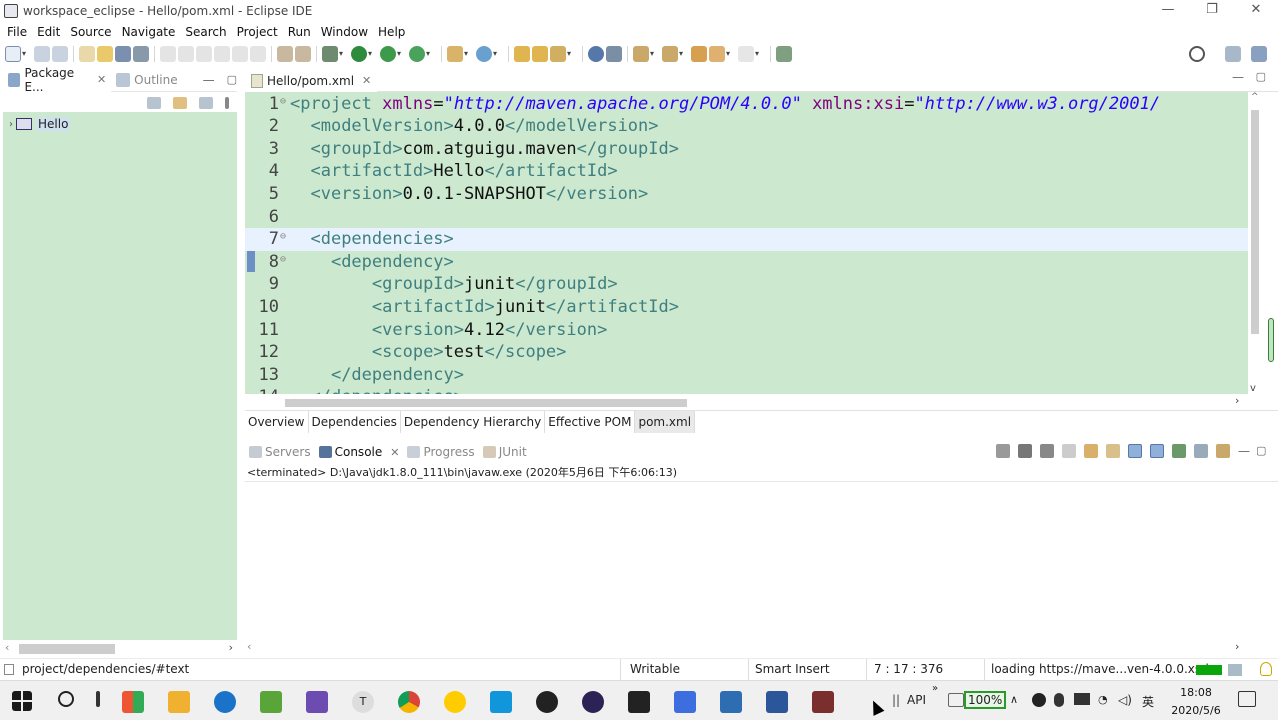 The image size is (1278, 720). I want to click on menu-run: Run, so click(299, 32).